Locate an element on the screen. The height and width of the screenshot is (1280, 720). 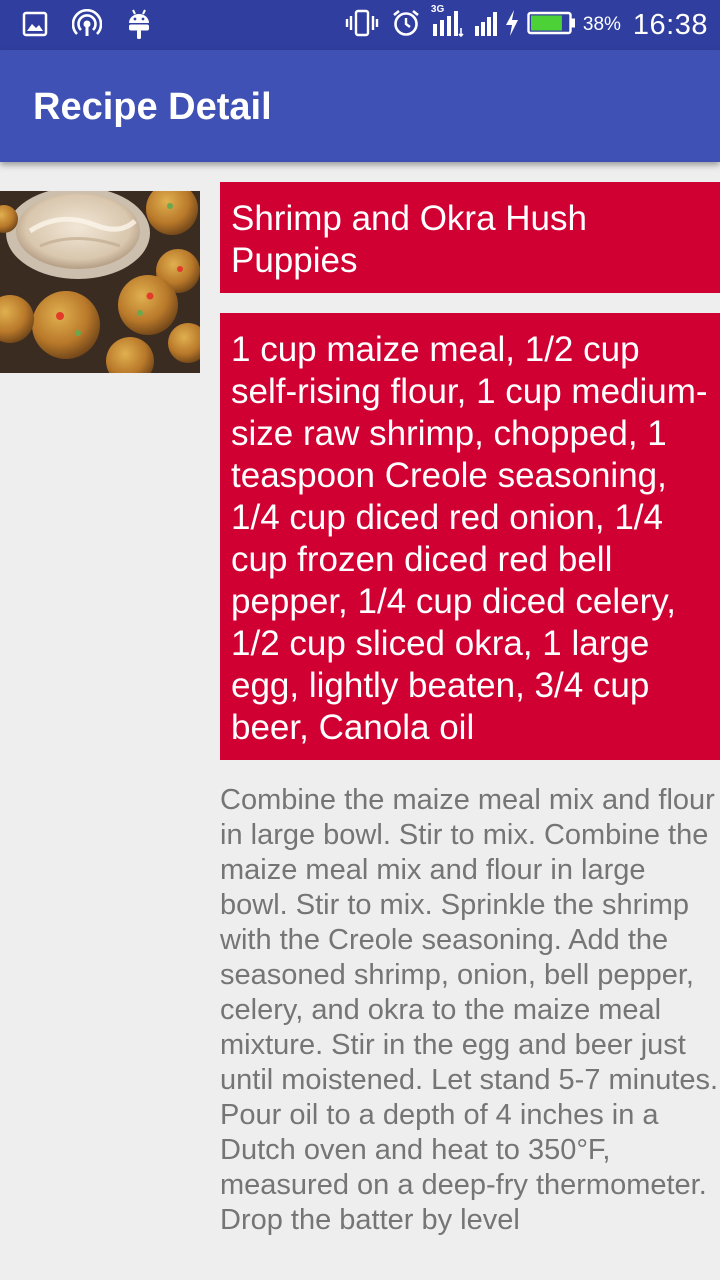
battery-percent: 38% is located at coordinates (601, 24).